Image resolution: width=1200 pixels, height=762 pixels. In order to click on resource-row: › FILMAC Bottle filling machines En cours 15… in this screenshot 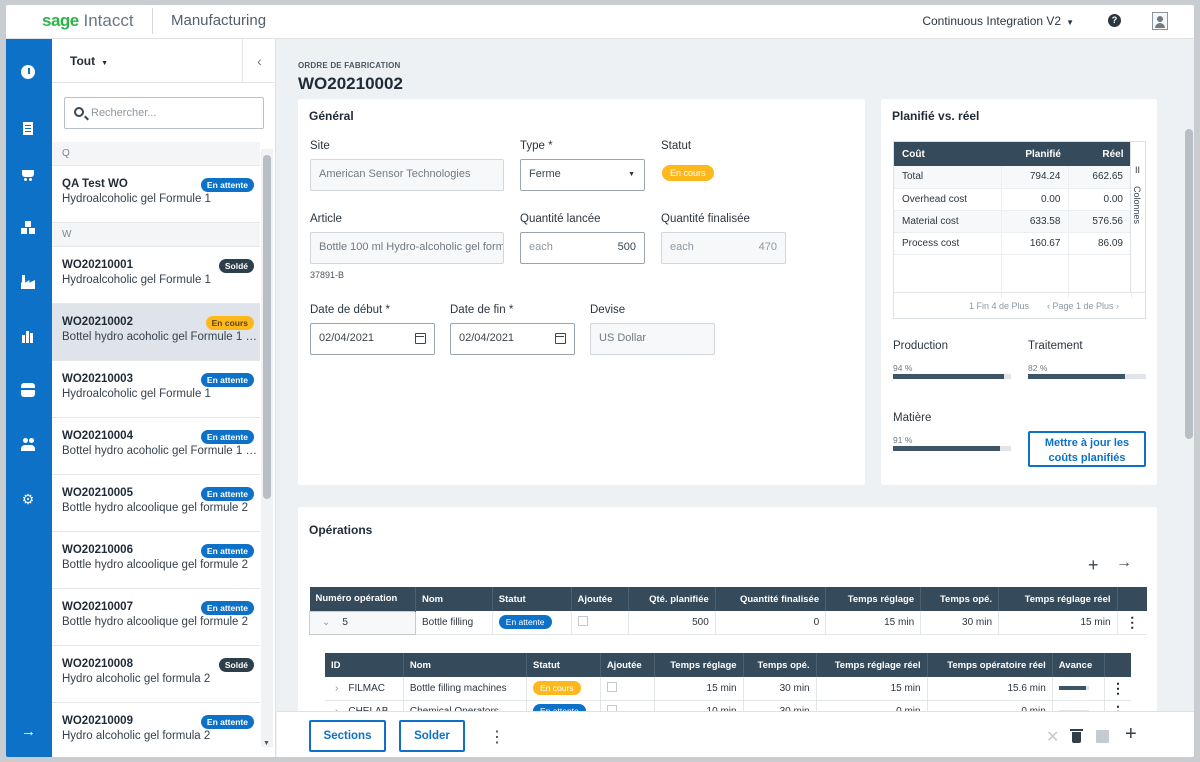, I will do `click(728, 689)`.